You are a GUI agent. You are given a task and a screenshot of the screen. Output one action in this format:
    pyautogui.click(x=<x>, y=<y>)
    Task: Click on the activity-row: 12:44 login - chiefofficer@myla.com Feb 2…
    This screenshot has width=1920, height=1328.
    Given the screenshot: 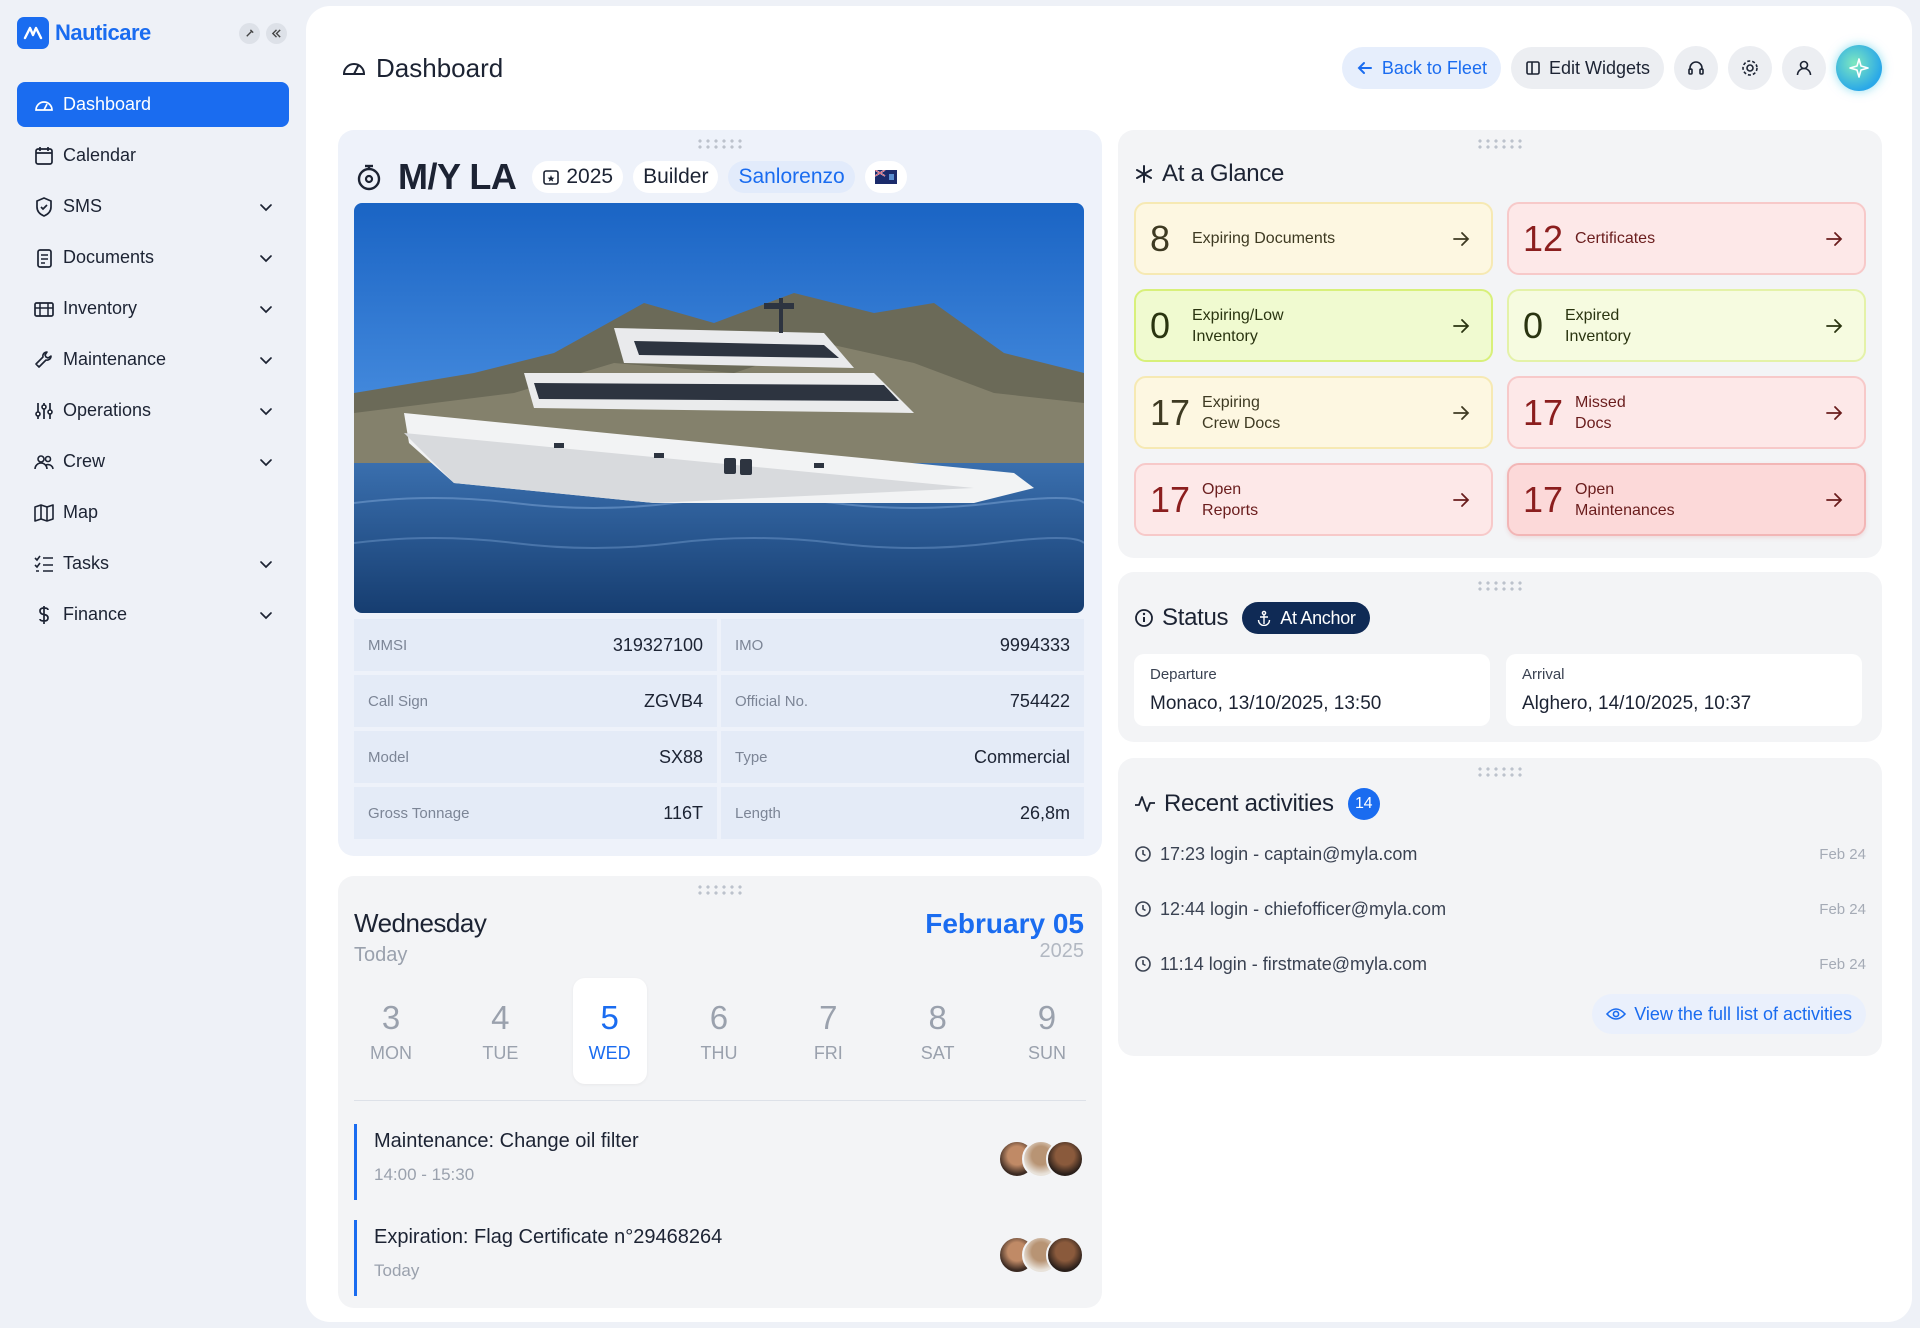 What is the action you would take?
    pyautogui.click(x=1500, y=909)
    